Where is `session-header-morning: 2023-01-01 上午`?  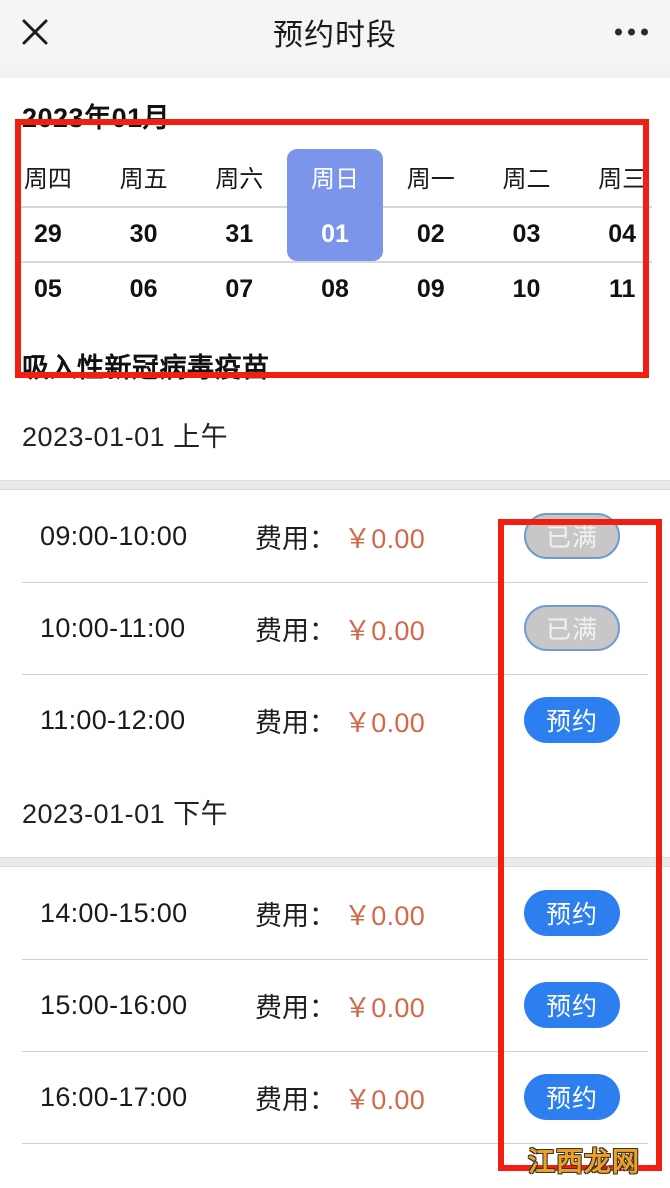
session-header-morning: 2023-01-01 上午 is located at coordinates (335, 434).